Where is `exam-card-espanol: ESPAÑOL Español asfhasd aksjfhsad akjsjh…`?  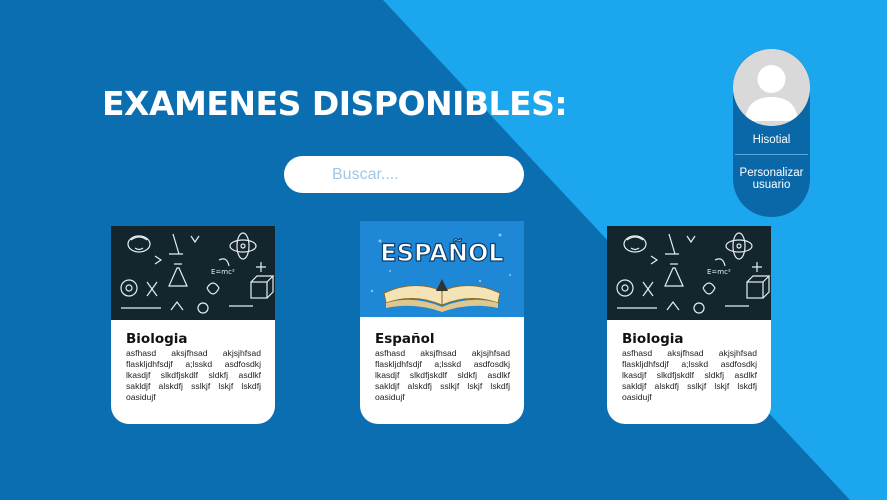
exam-card-espanol: ESPAÑOL Español asfhasd aksjfhsad akjsjh… is located at coordinates (442, 322).